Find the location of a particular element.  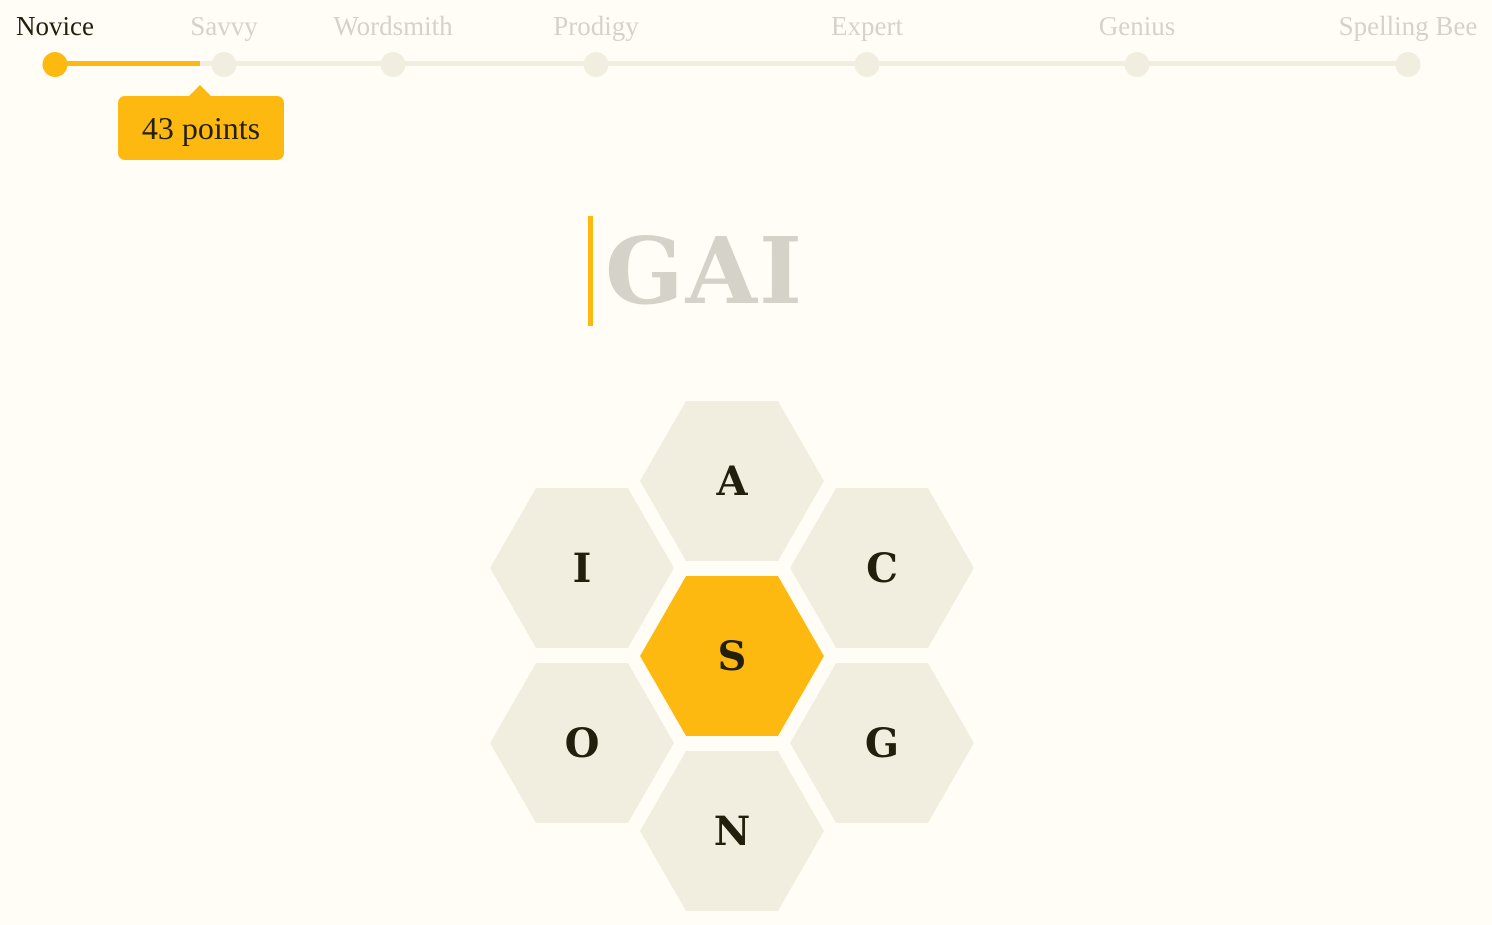

hive-letter: O is located at coordinates (582, 743).